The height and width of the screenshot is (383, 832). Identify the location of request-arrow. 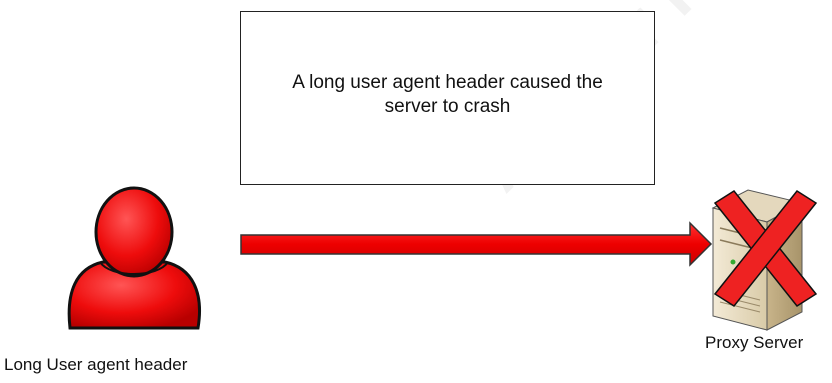
(476, 244).